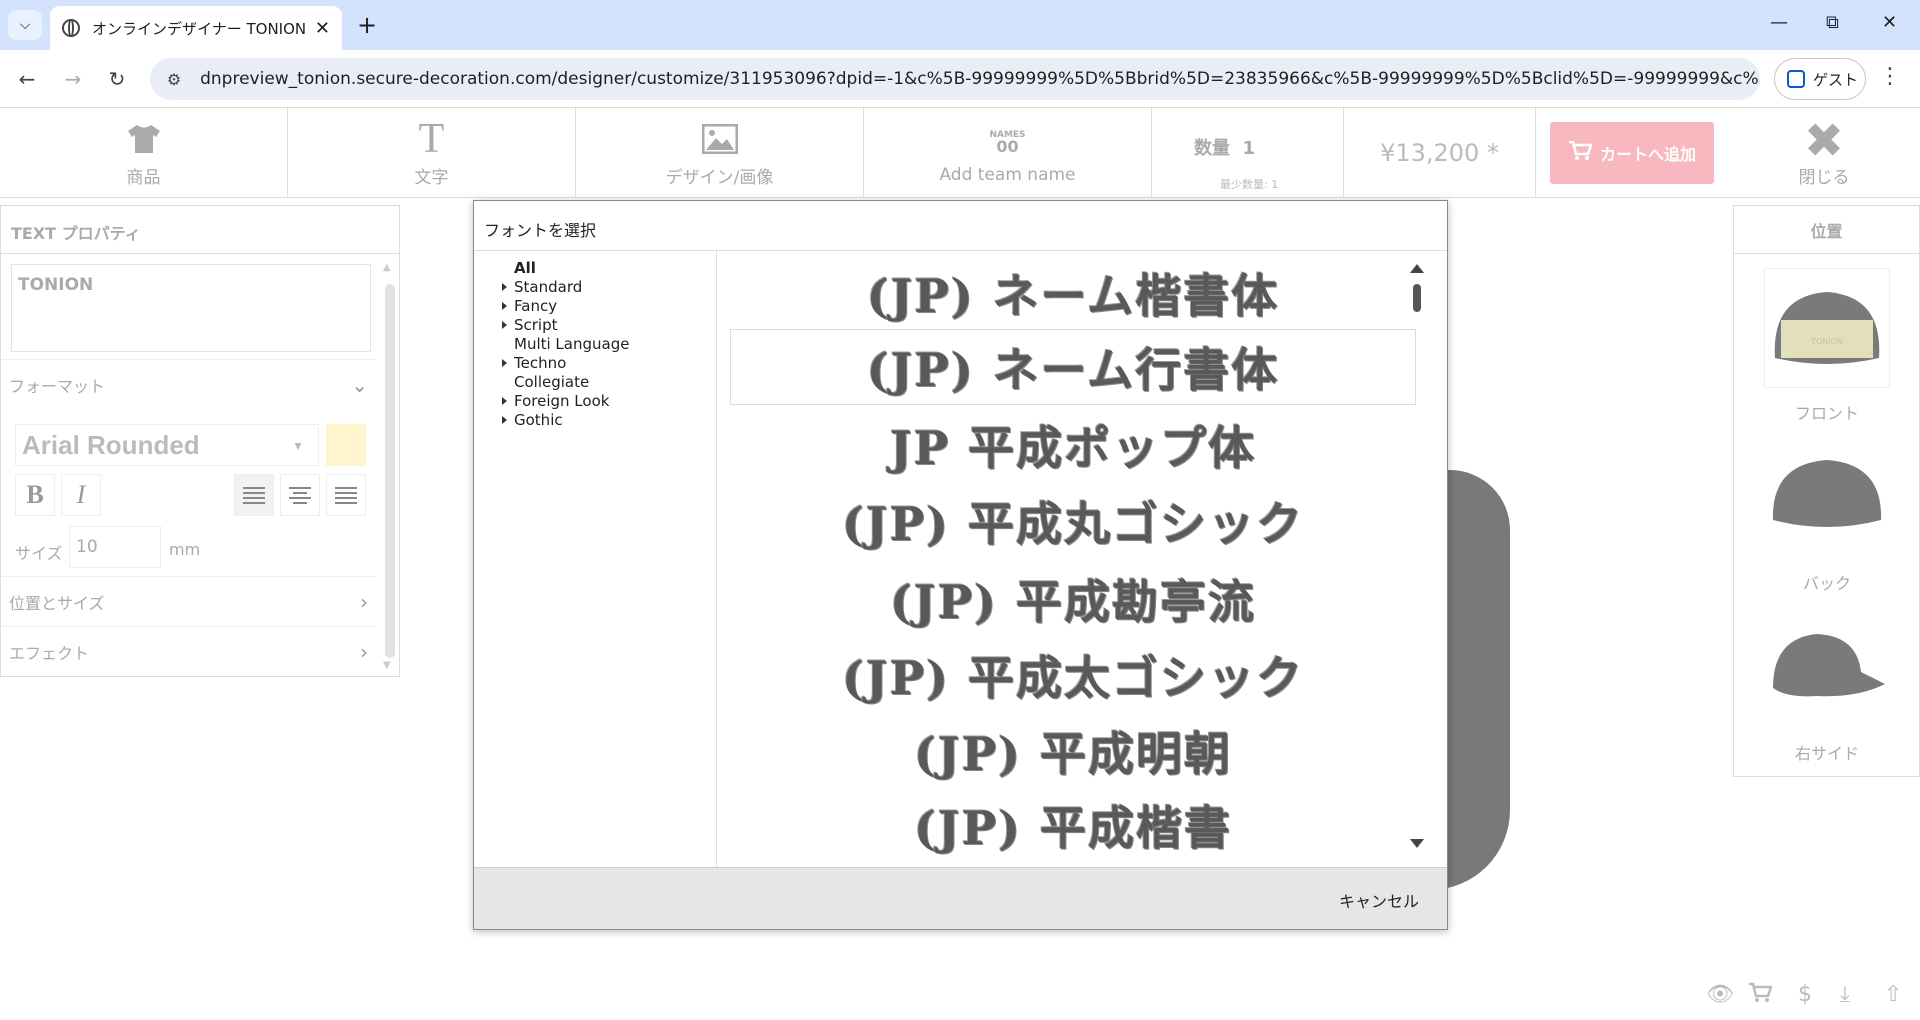 The image size is (1920, 1020). Describe the element at coordinates (1008, 153) in the screenshot. I see `toolbar-team-name: NAMES 00 Add team name` at that location.